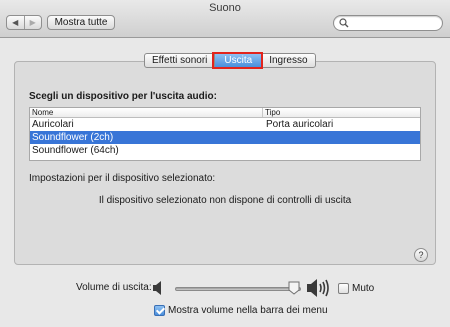 This screenshot has width=450, height=327. What do you see at coordinates (248, 310) in the screenshot?
I see `show-volume-in-menubar-label: Mostra volume nella barra dei menu` at bounding box center [248, 310].